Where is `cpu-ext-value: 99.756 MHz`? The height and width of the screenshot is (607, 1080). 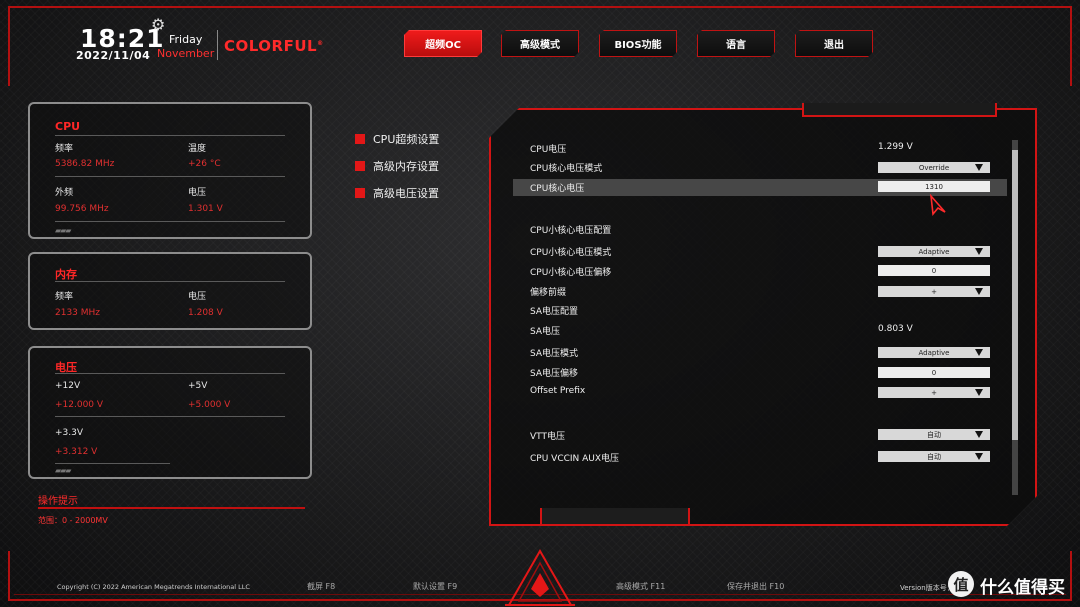 cpu-ext-value: 99.756 MHz is located at coordinates (82, 209).